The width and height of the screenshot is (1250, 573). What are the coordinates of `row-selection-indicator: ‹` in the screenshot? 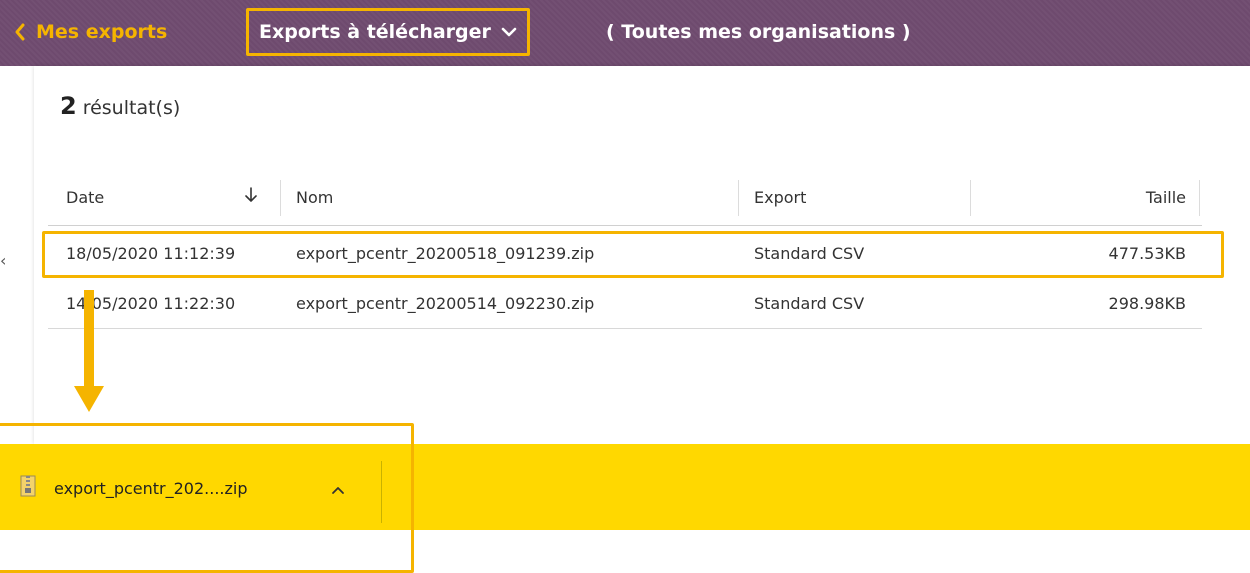 It's located at (3, 260).